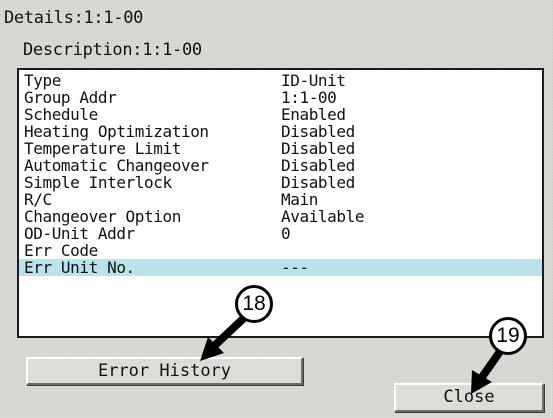  Describe the element at coordinates (295, 267) in the screenshot. I see `detail-value: ---` at that location.